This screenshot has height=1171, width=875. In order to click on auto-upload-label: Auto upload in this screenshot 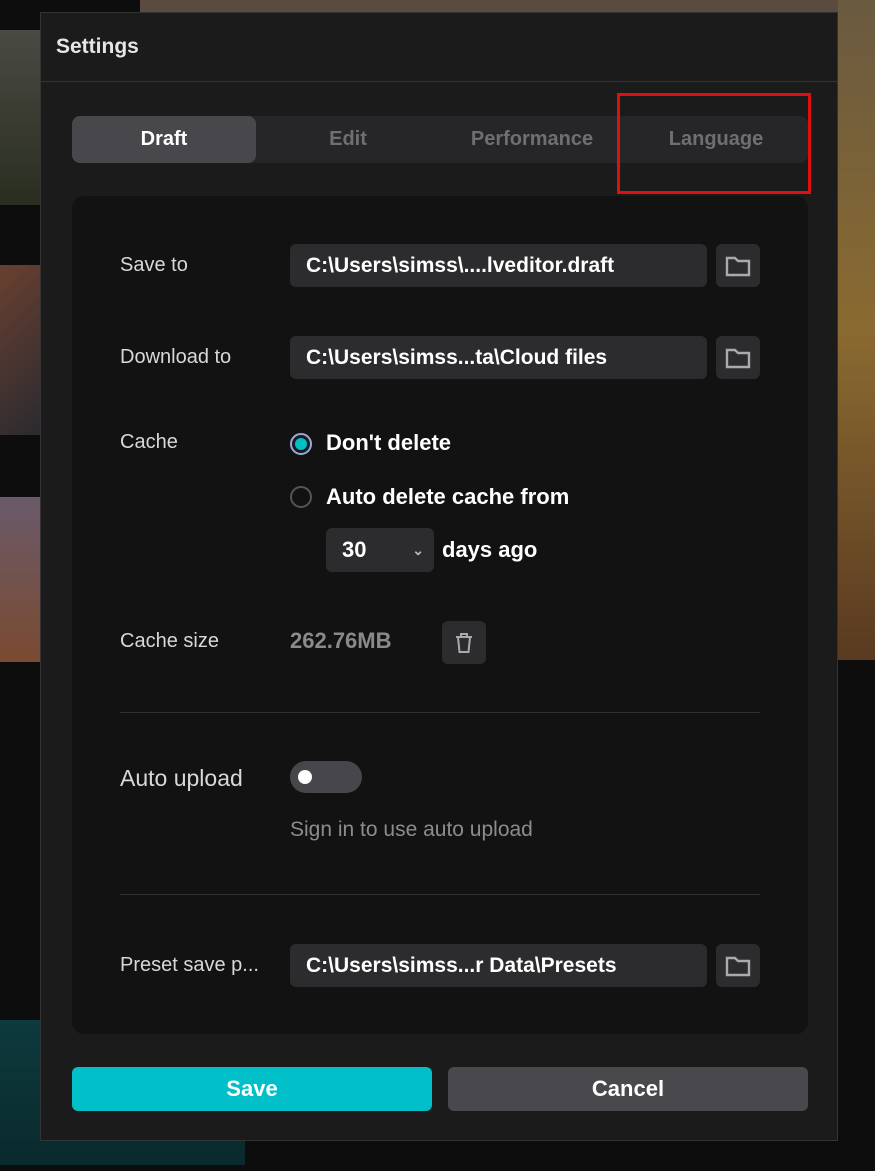, I will do `click(181, 778)`.